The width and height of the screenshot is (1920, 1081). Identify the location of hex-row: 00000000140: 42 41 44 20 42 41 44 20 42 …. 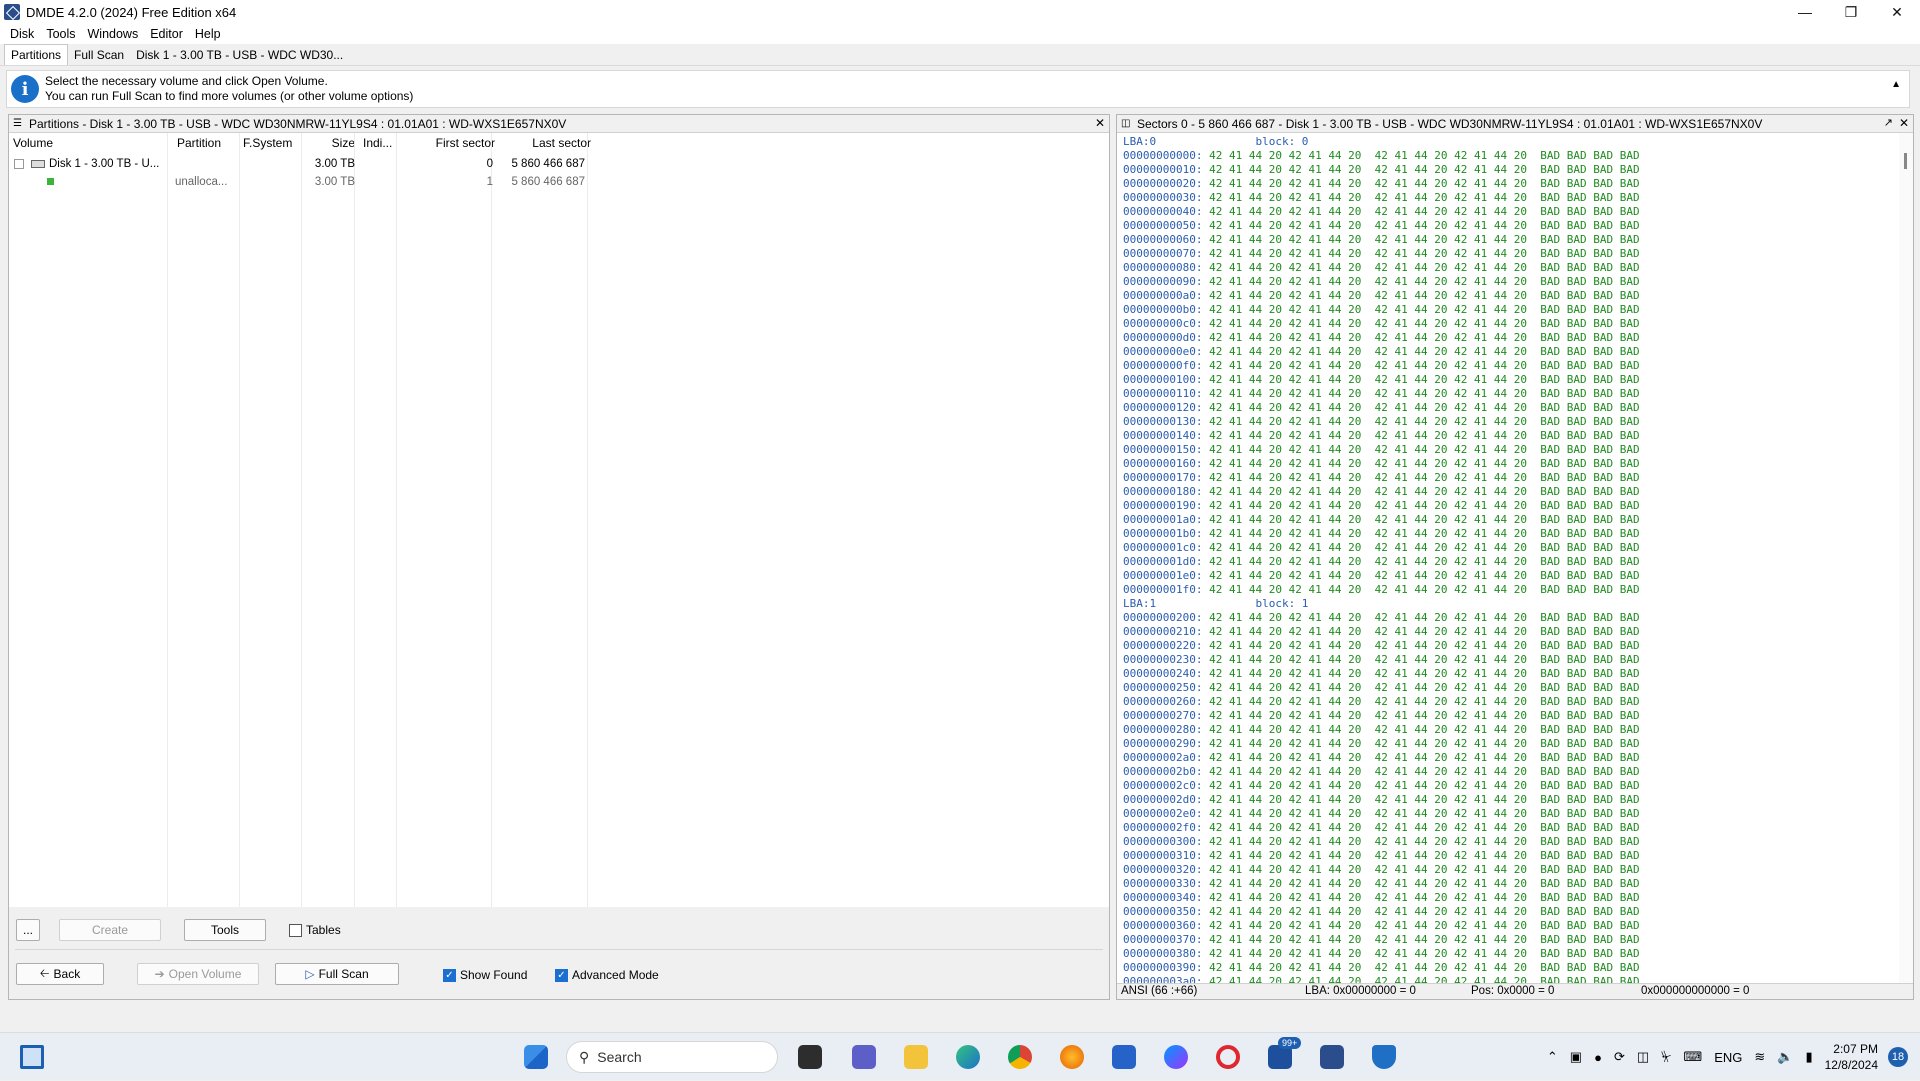
(1511, 436).